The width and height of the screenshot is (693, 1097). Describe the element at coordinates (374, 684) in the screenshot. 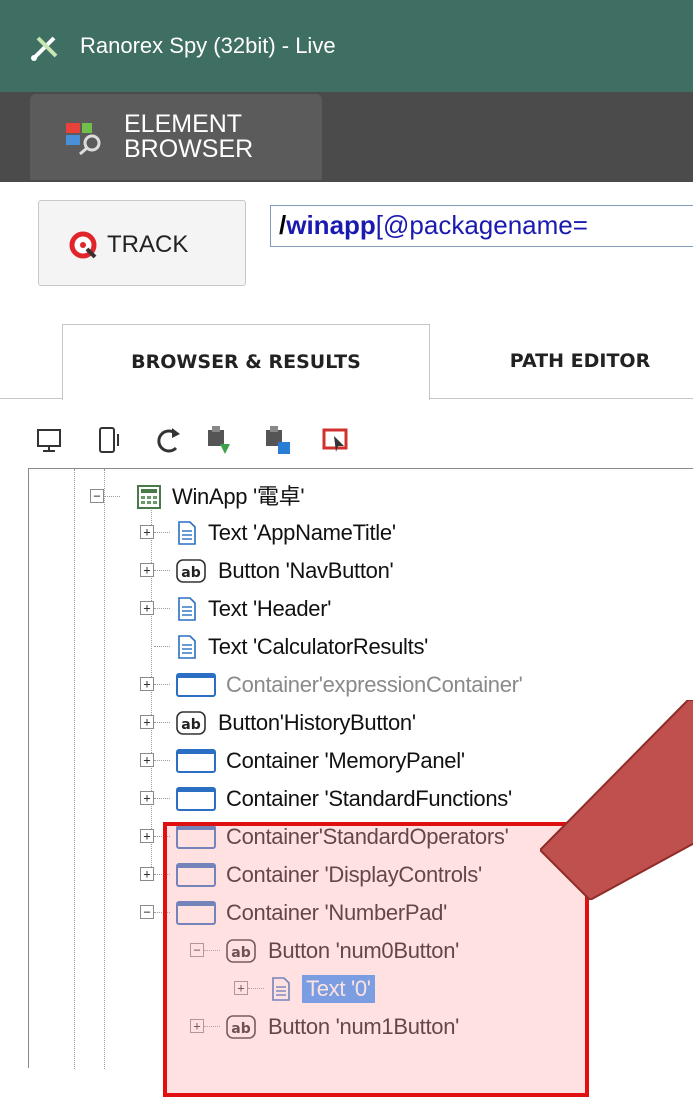

I see `tree-node-label: Container'expressionContainer'` at that location.